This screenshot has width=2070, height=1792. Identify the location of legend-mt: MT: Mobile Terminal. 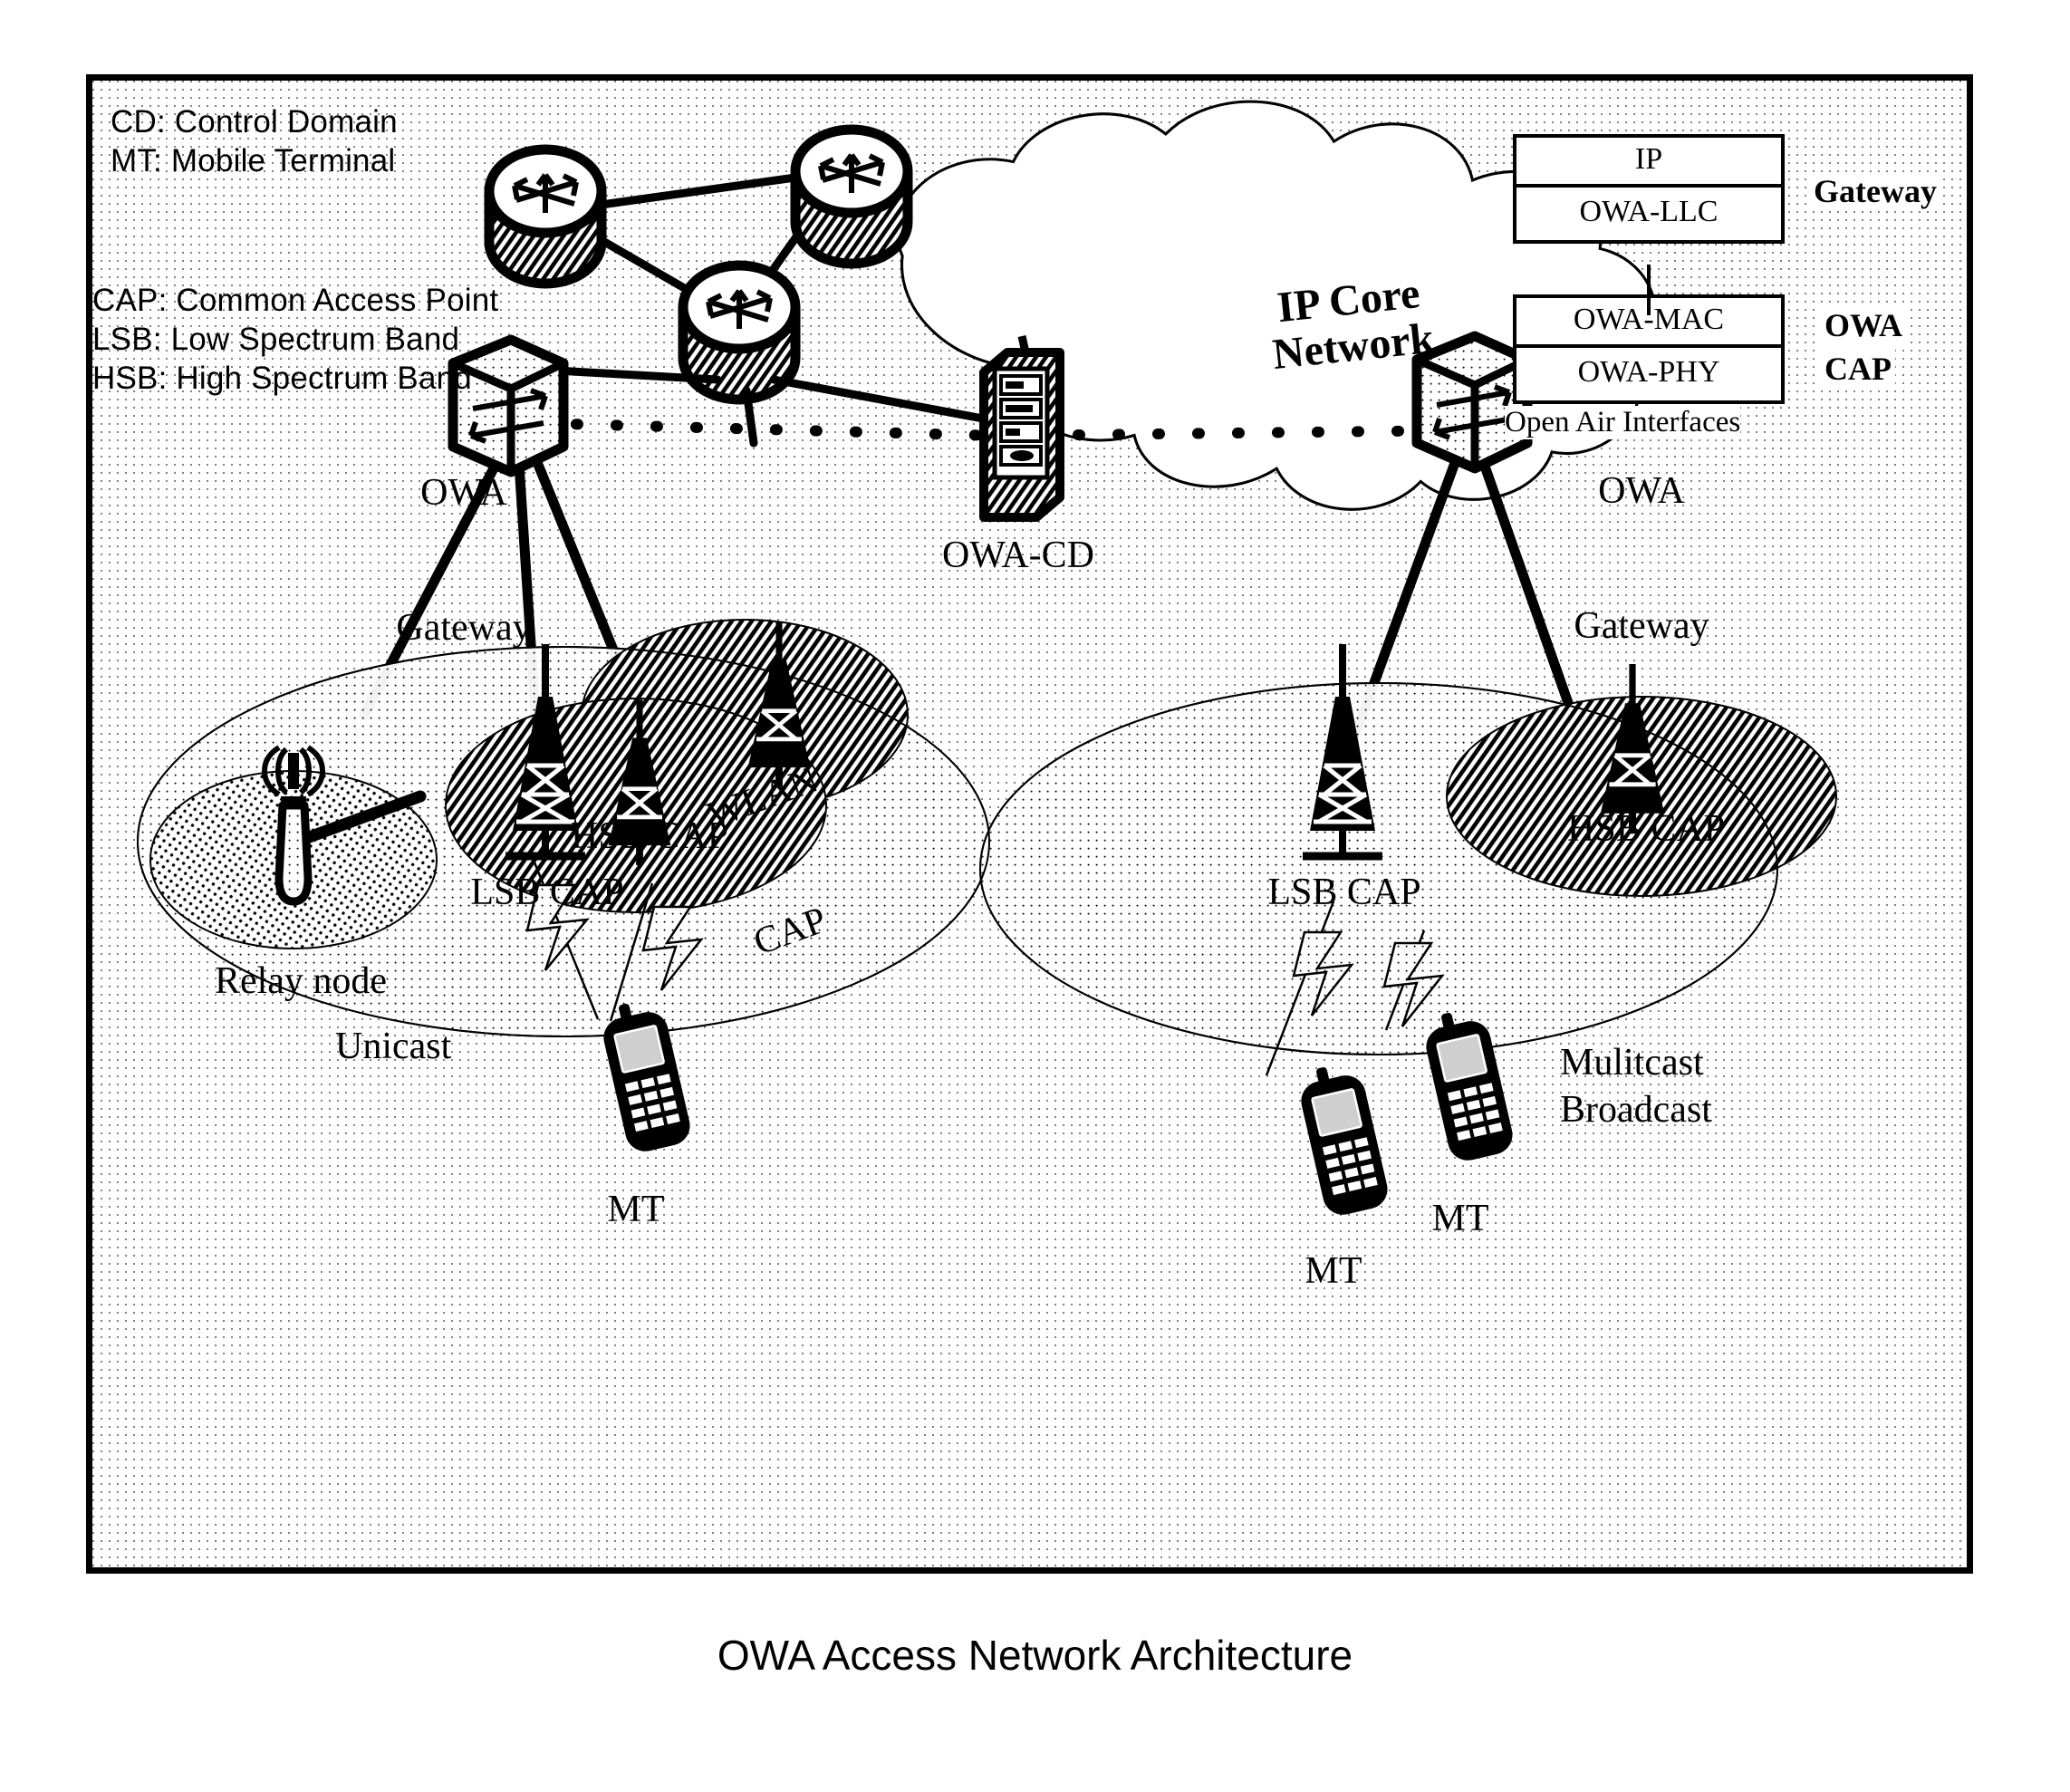
(254, 160).